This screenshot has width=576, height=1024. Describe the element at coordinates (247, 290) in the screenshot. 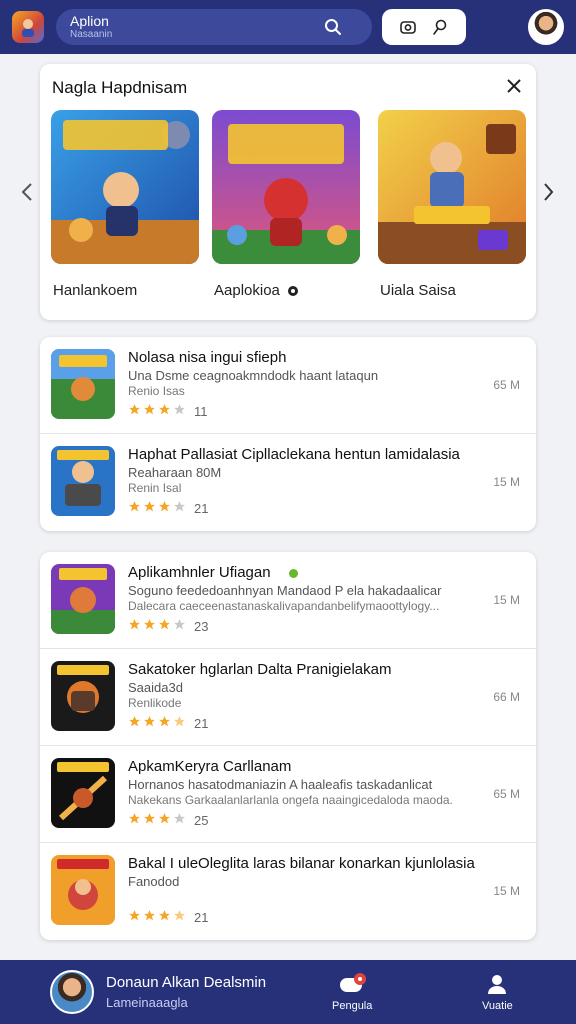

I see `featured-caption-text: Aaplokioa` at that location.